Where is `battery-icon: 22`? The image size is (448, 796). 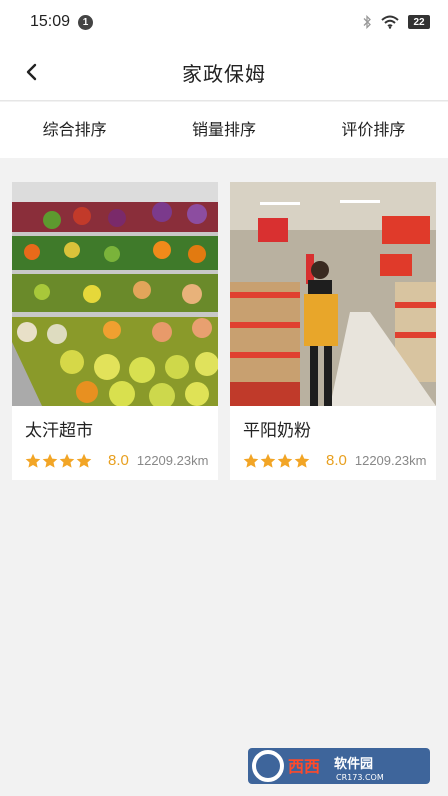
battery-icon: 22 is located at coordinates (419, 22).